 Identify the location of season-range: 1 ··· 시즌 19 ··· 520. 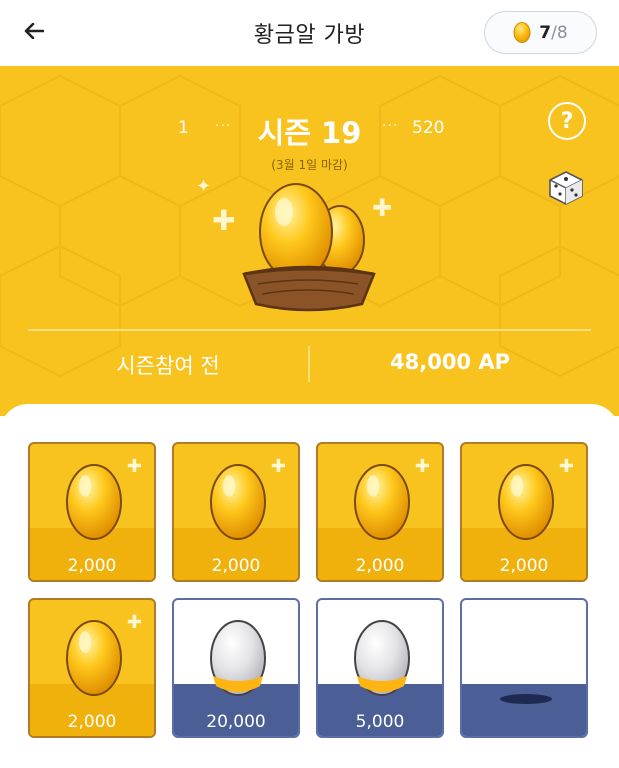
(309, 130).